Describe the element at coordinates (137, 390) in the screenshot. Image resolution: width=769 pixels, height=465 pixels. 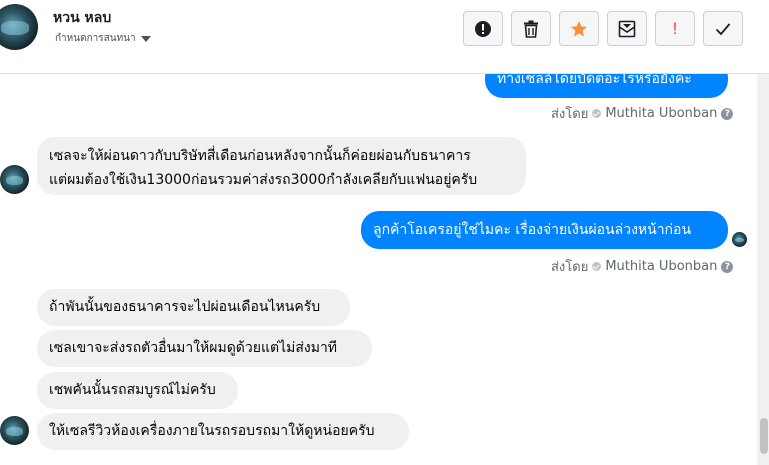
I see `incoming-message: เชพคันนั้นรถสมบูรณ์ไม่ครับ` at that location.